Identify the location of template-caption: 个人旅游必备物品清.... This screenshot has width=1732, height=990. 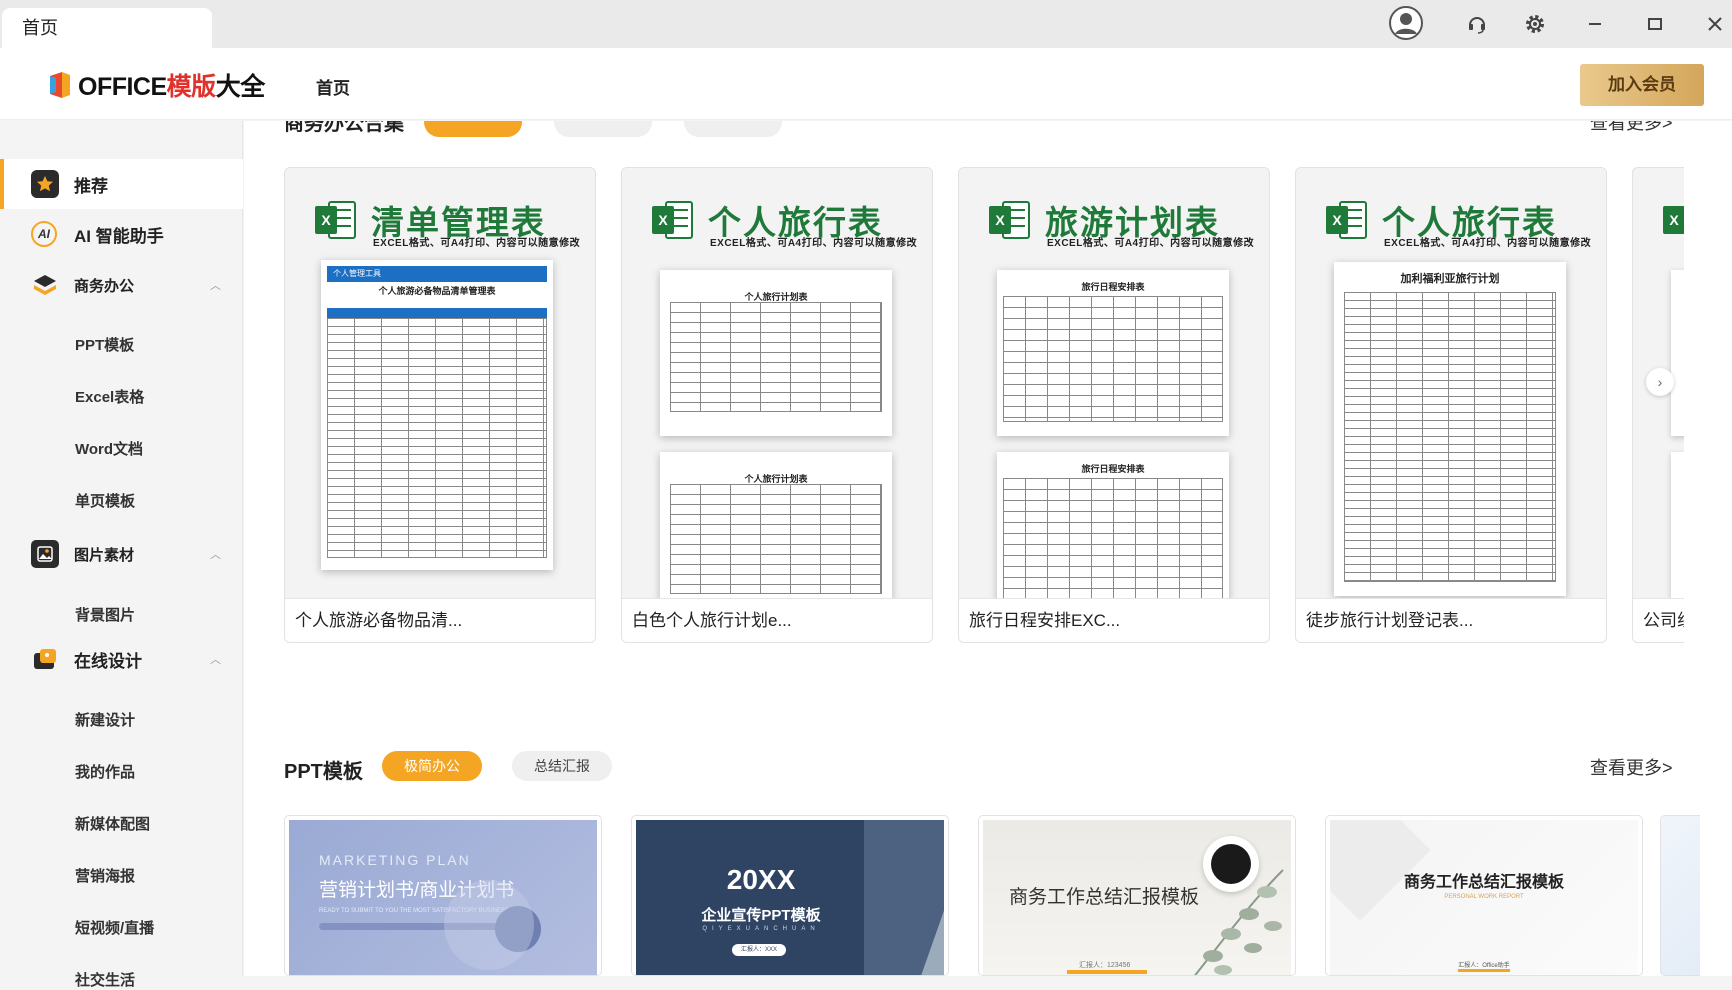
(440, 620).